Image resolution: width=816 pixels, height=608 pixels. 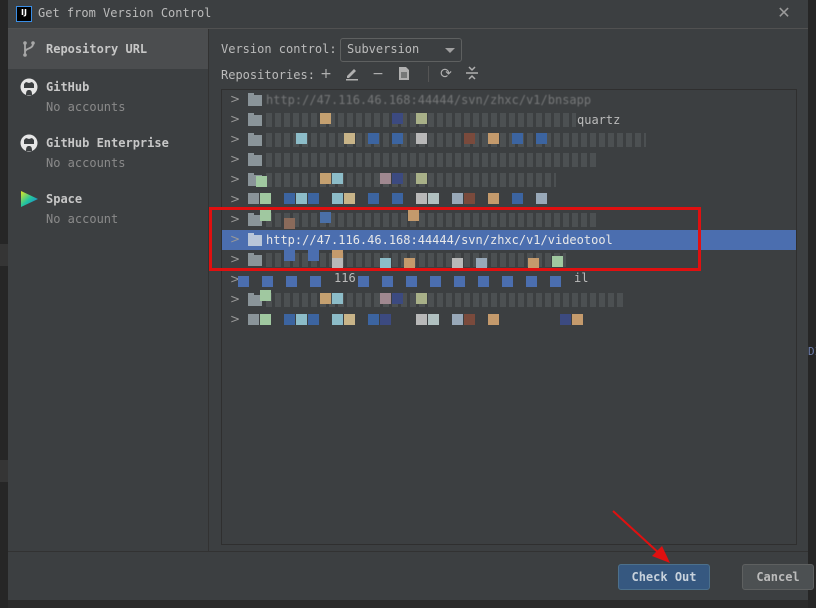 I want to click on remove-icon: −, so click(x=378, y=74).